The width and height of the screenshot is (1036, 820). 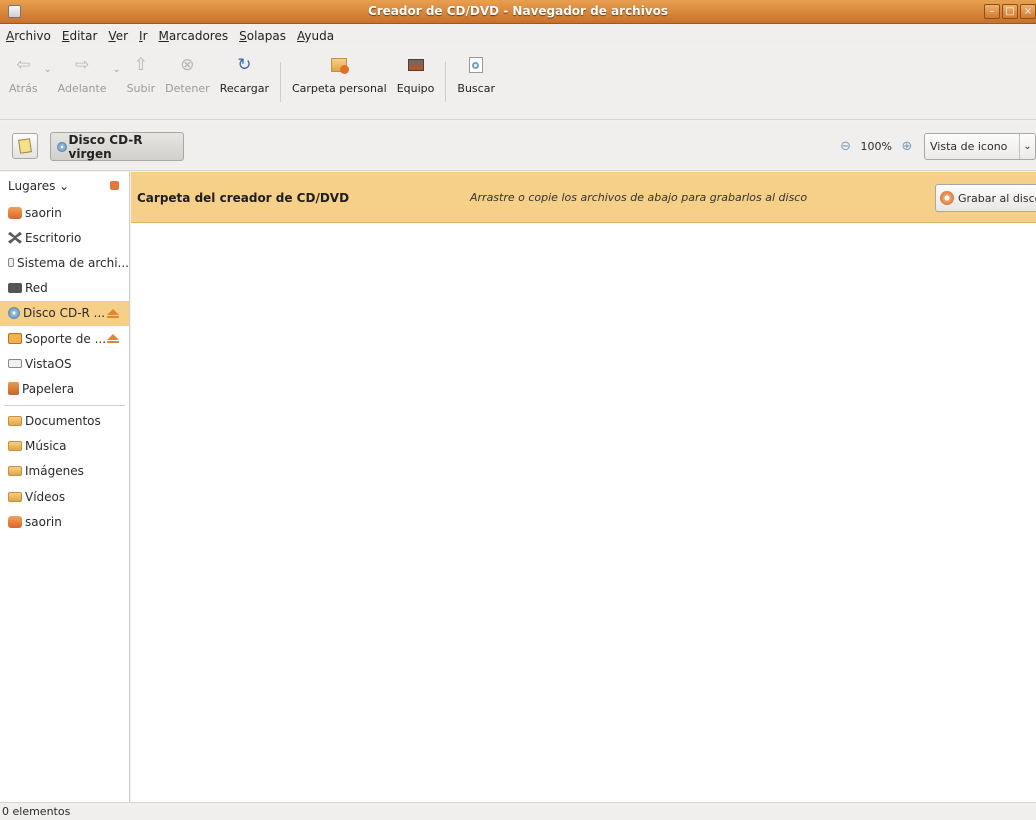 What do you see at coordinates (15, 288) in the screenshot?
I see `network-icon` at bounding box center [15, 288].